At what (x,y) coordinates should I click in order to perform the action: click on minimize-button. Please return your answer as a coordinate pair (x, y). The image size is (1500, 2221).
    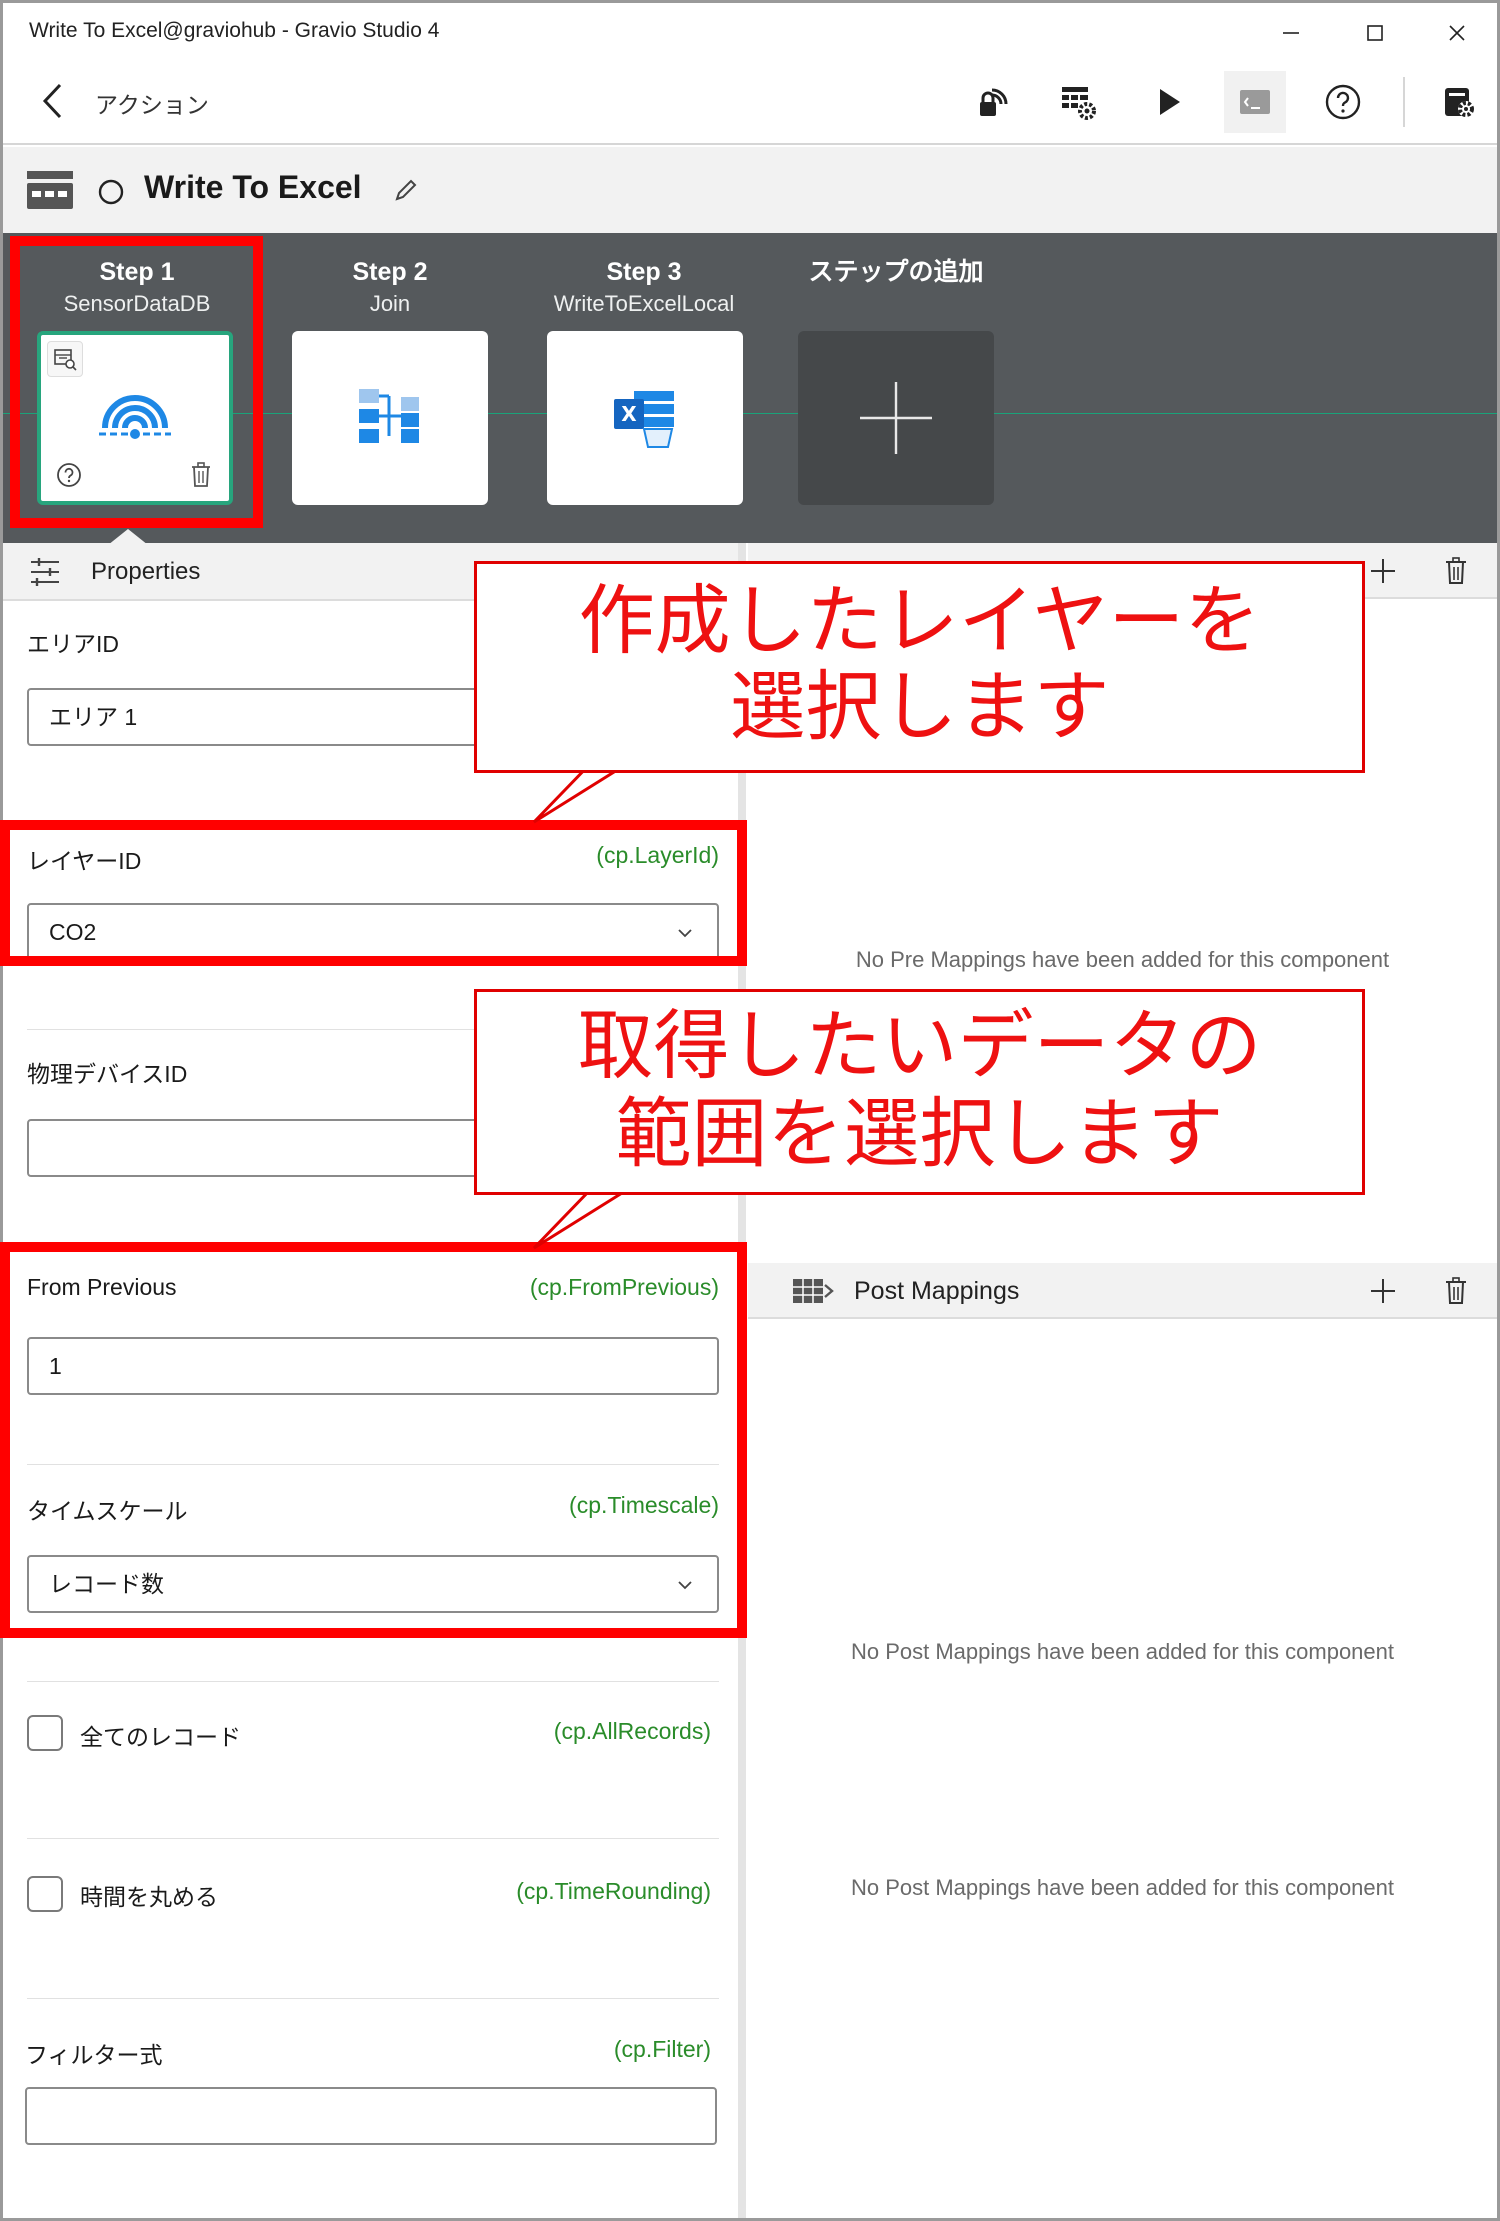
    Looking at the image, I should click on (1291, 33).